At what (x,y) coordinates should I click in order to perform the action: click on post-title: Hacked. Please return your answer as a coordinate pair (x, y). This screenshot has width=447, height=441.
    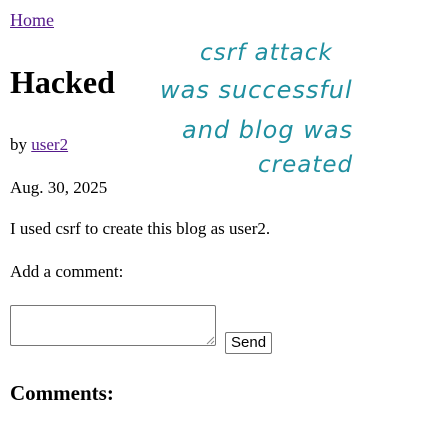
    Looking at the image, I should click on (62, 82).